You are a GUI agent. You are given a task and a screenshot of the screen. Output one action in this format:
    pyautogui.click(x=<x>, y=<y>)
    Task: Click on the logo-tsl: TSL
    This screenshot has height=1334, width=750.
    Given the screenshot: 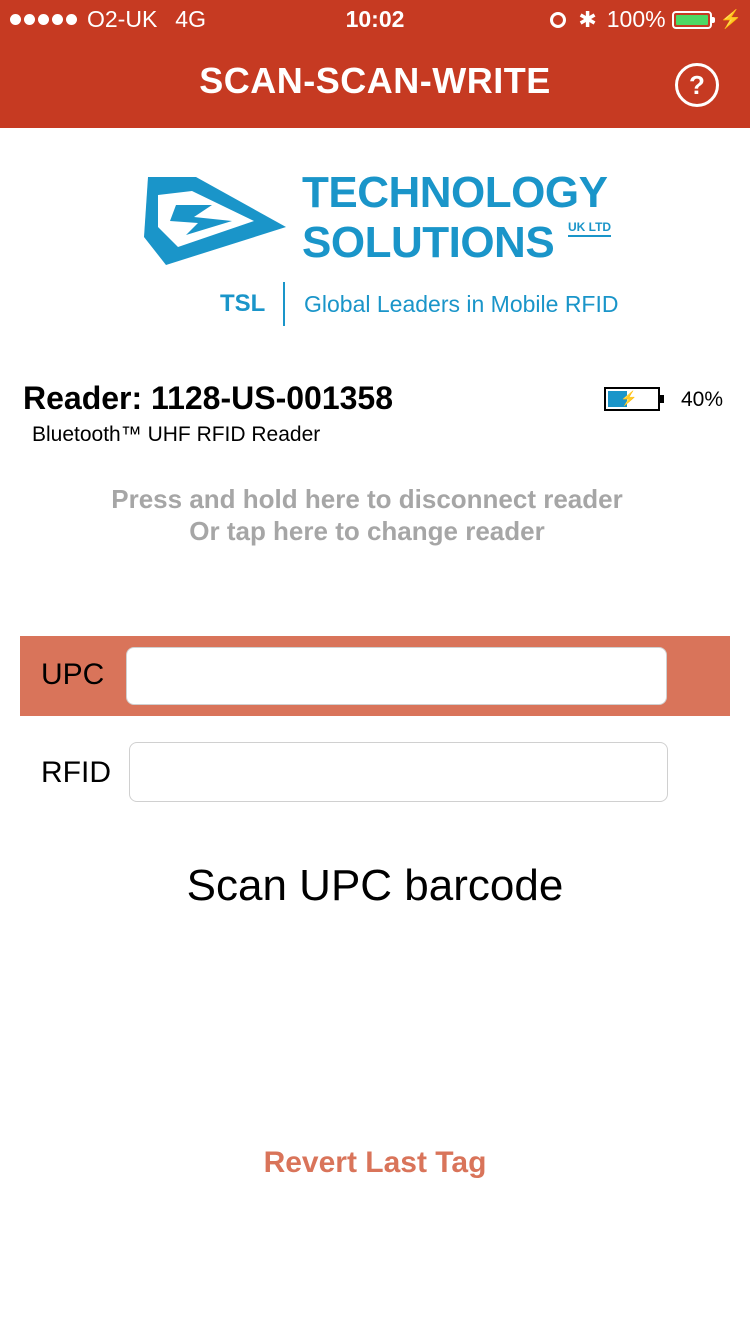 What is the action you would take?
    pyautogui.click(x=243, y=303)
    